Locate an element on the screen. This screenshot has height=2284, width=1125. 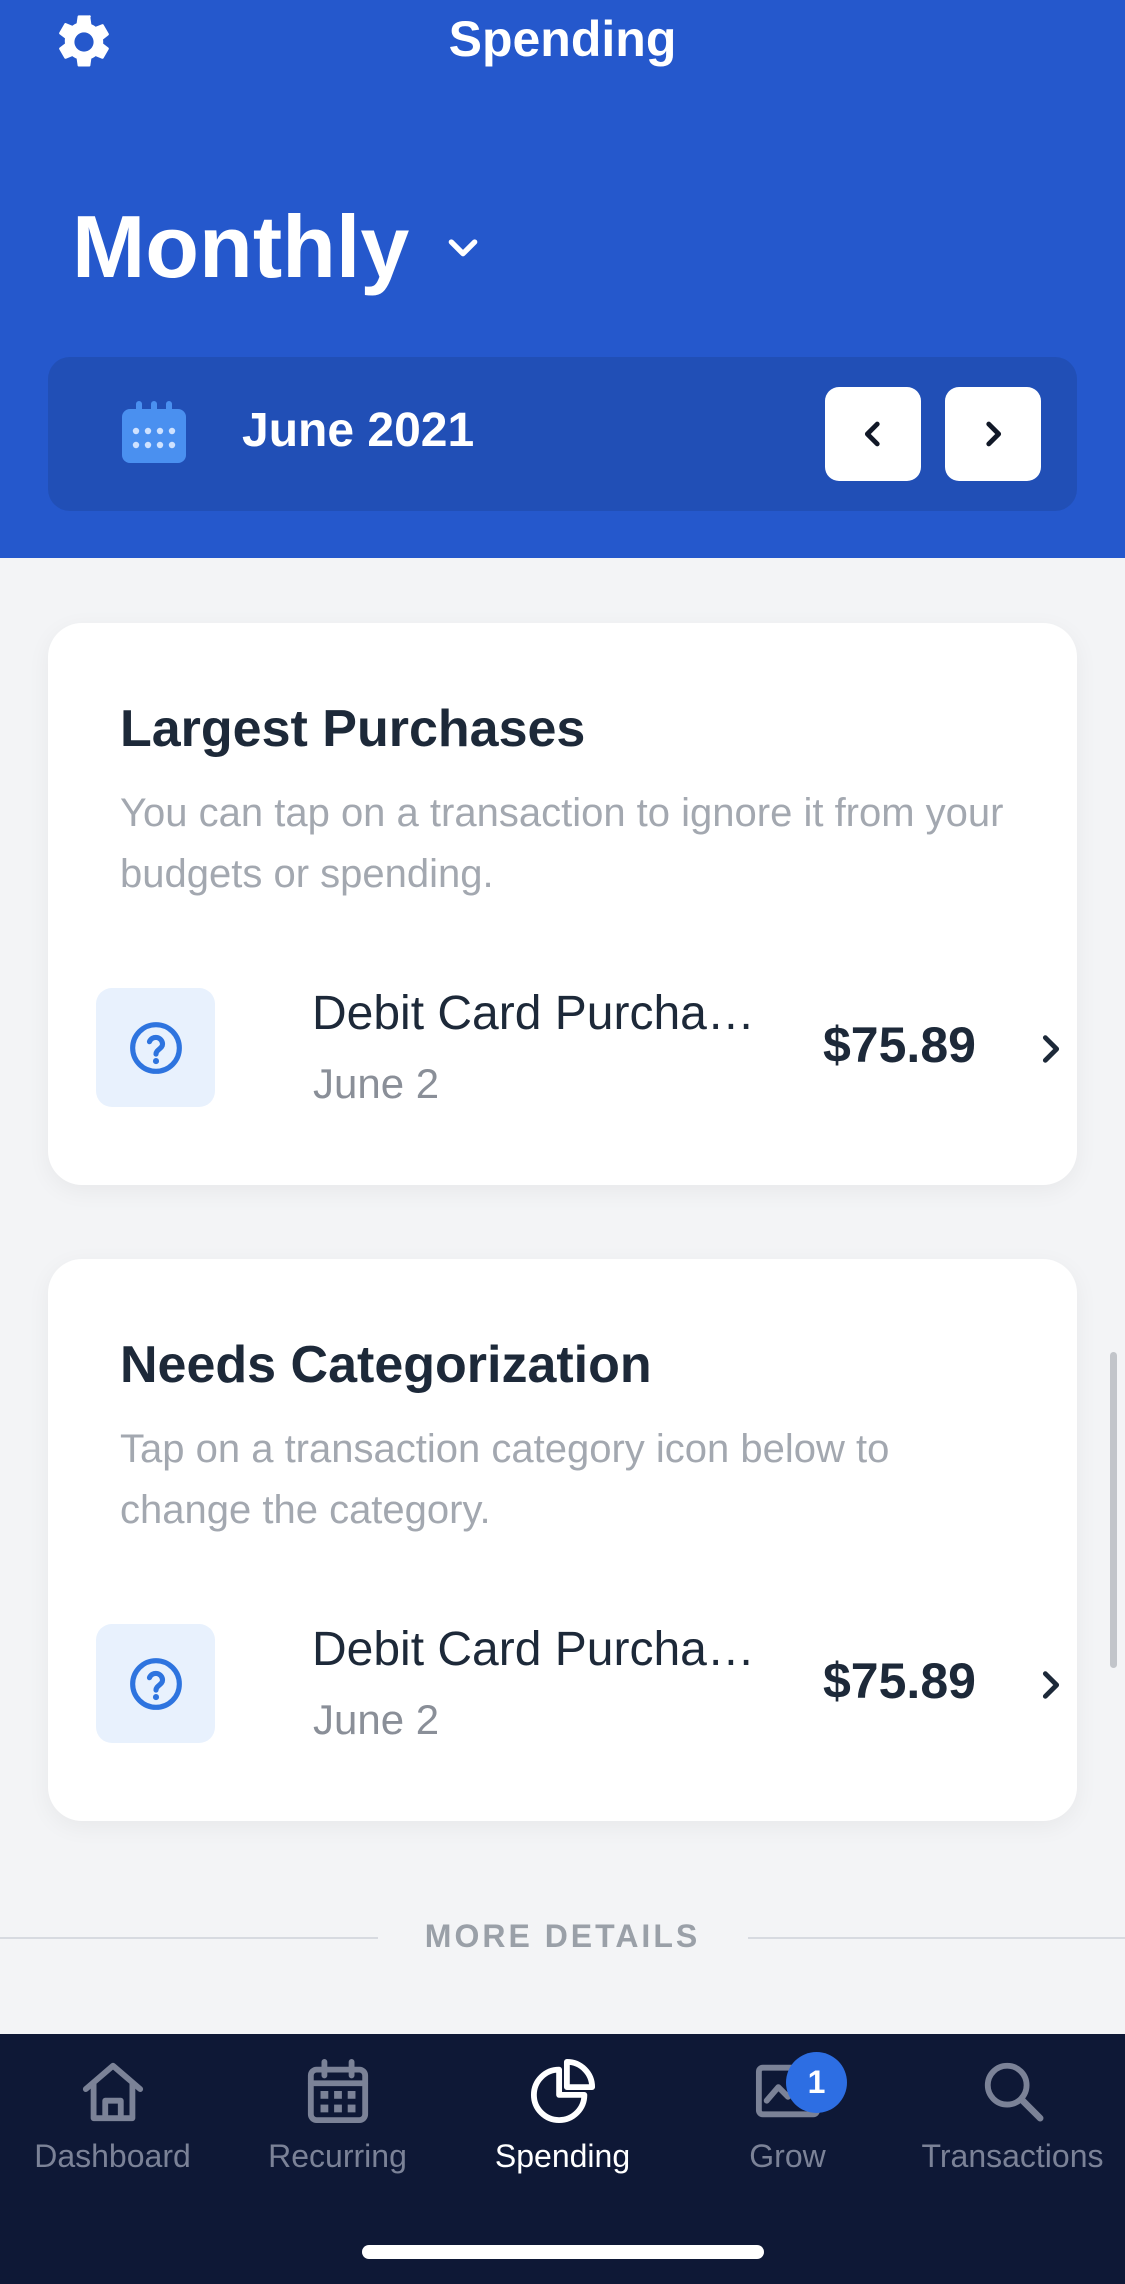
pie-chart-icon is located at coordinates (562, 2090).